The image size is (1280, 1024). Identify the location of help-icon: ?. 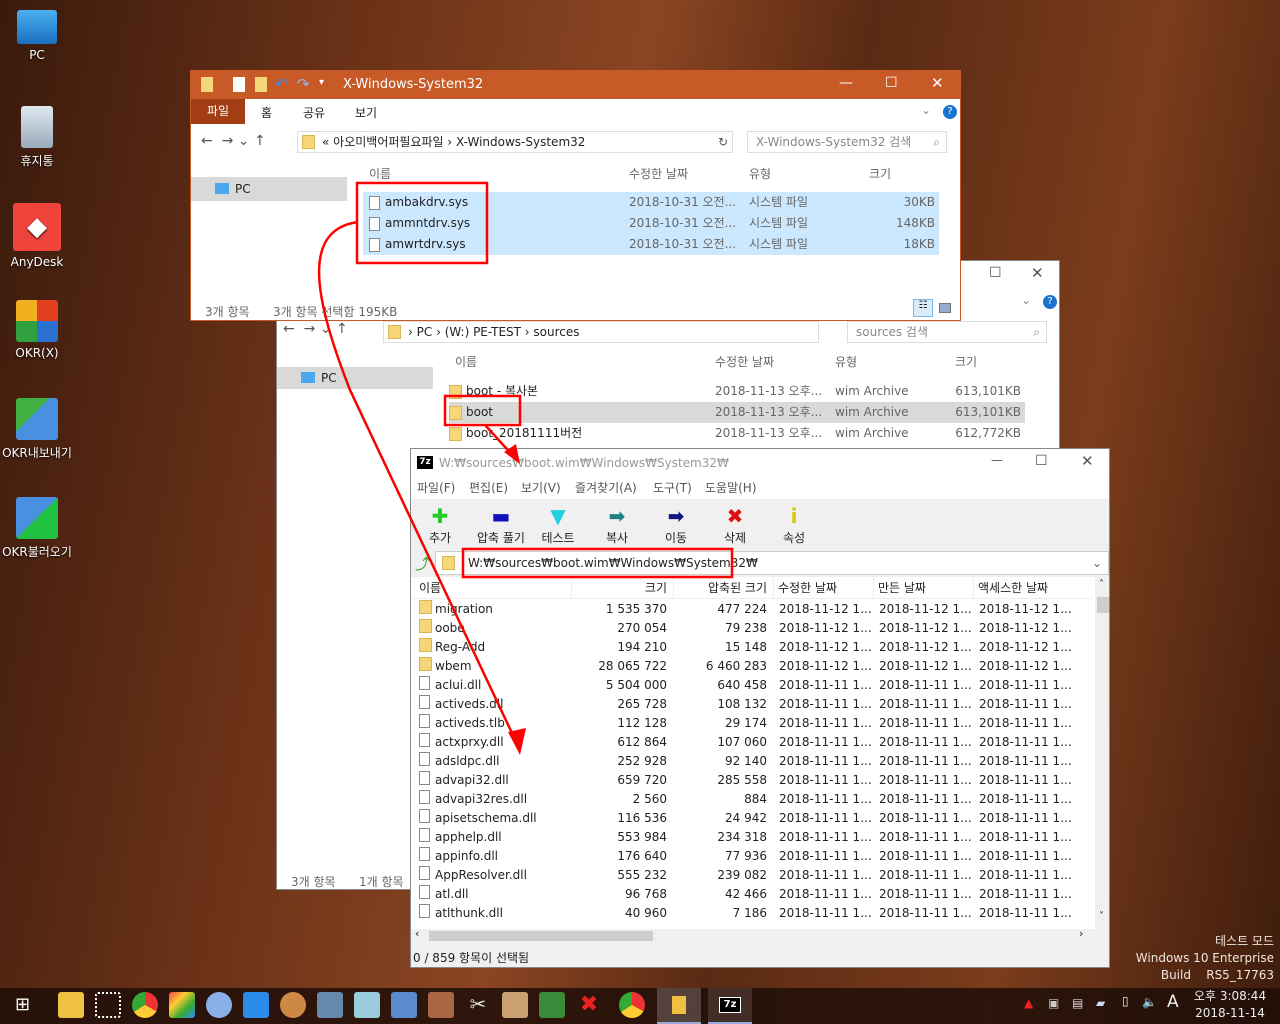
(1050, 302).